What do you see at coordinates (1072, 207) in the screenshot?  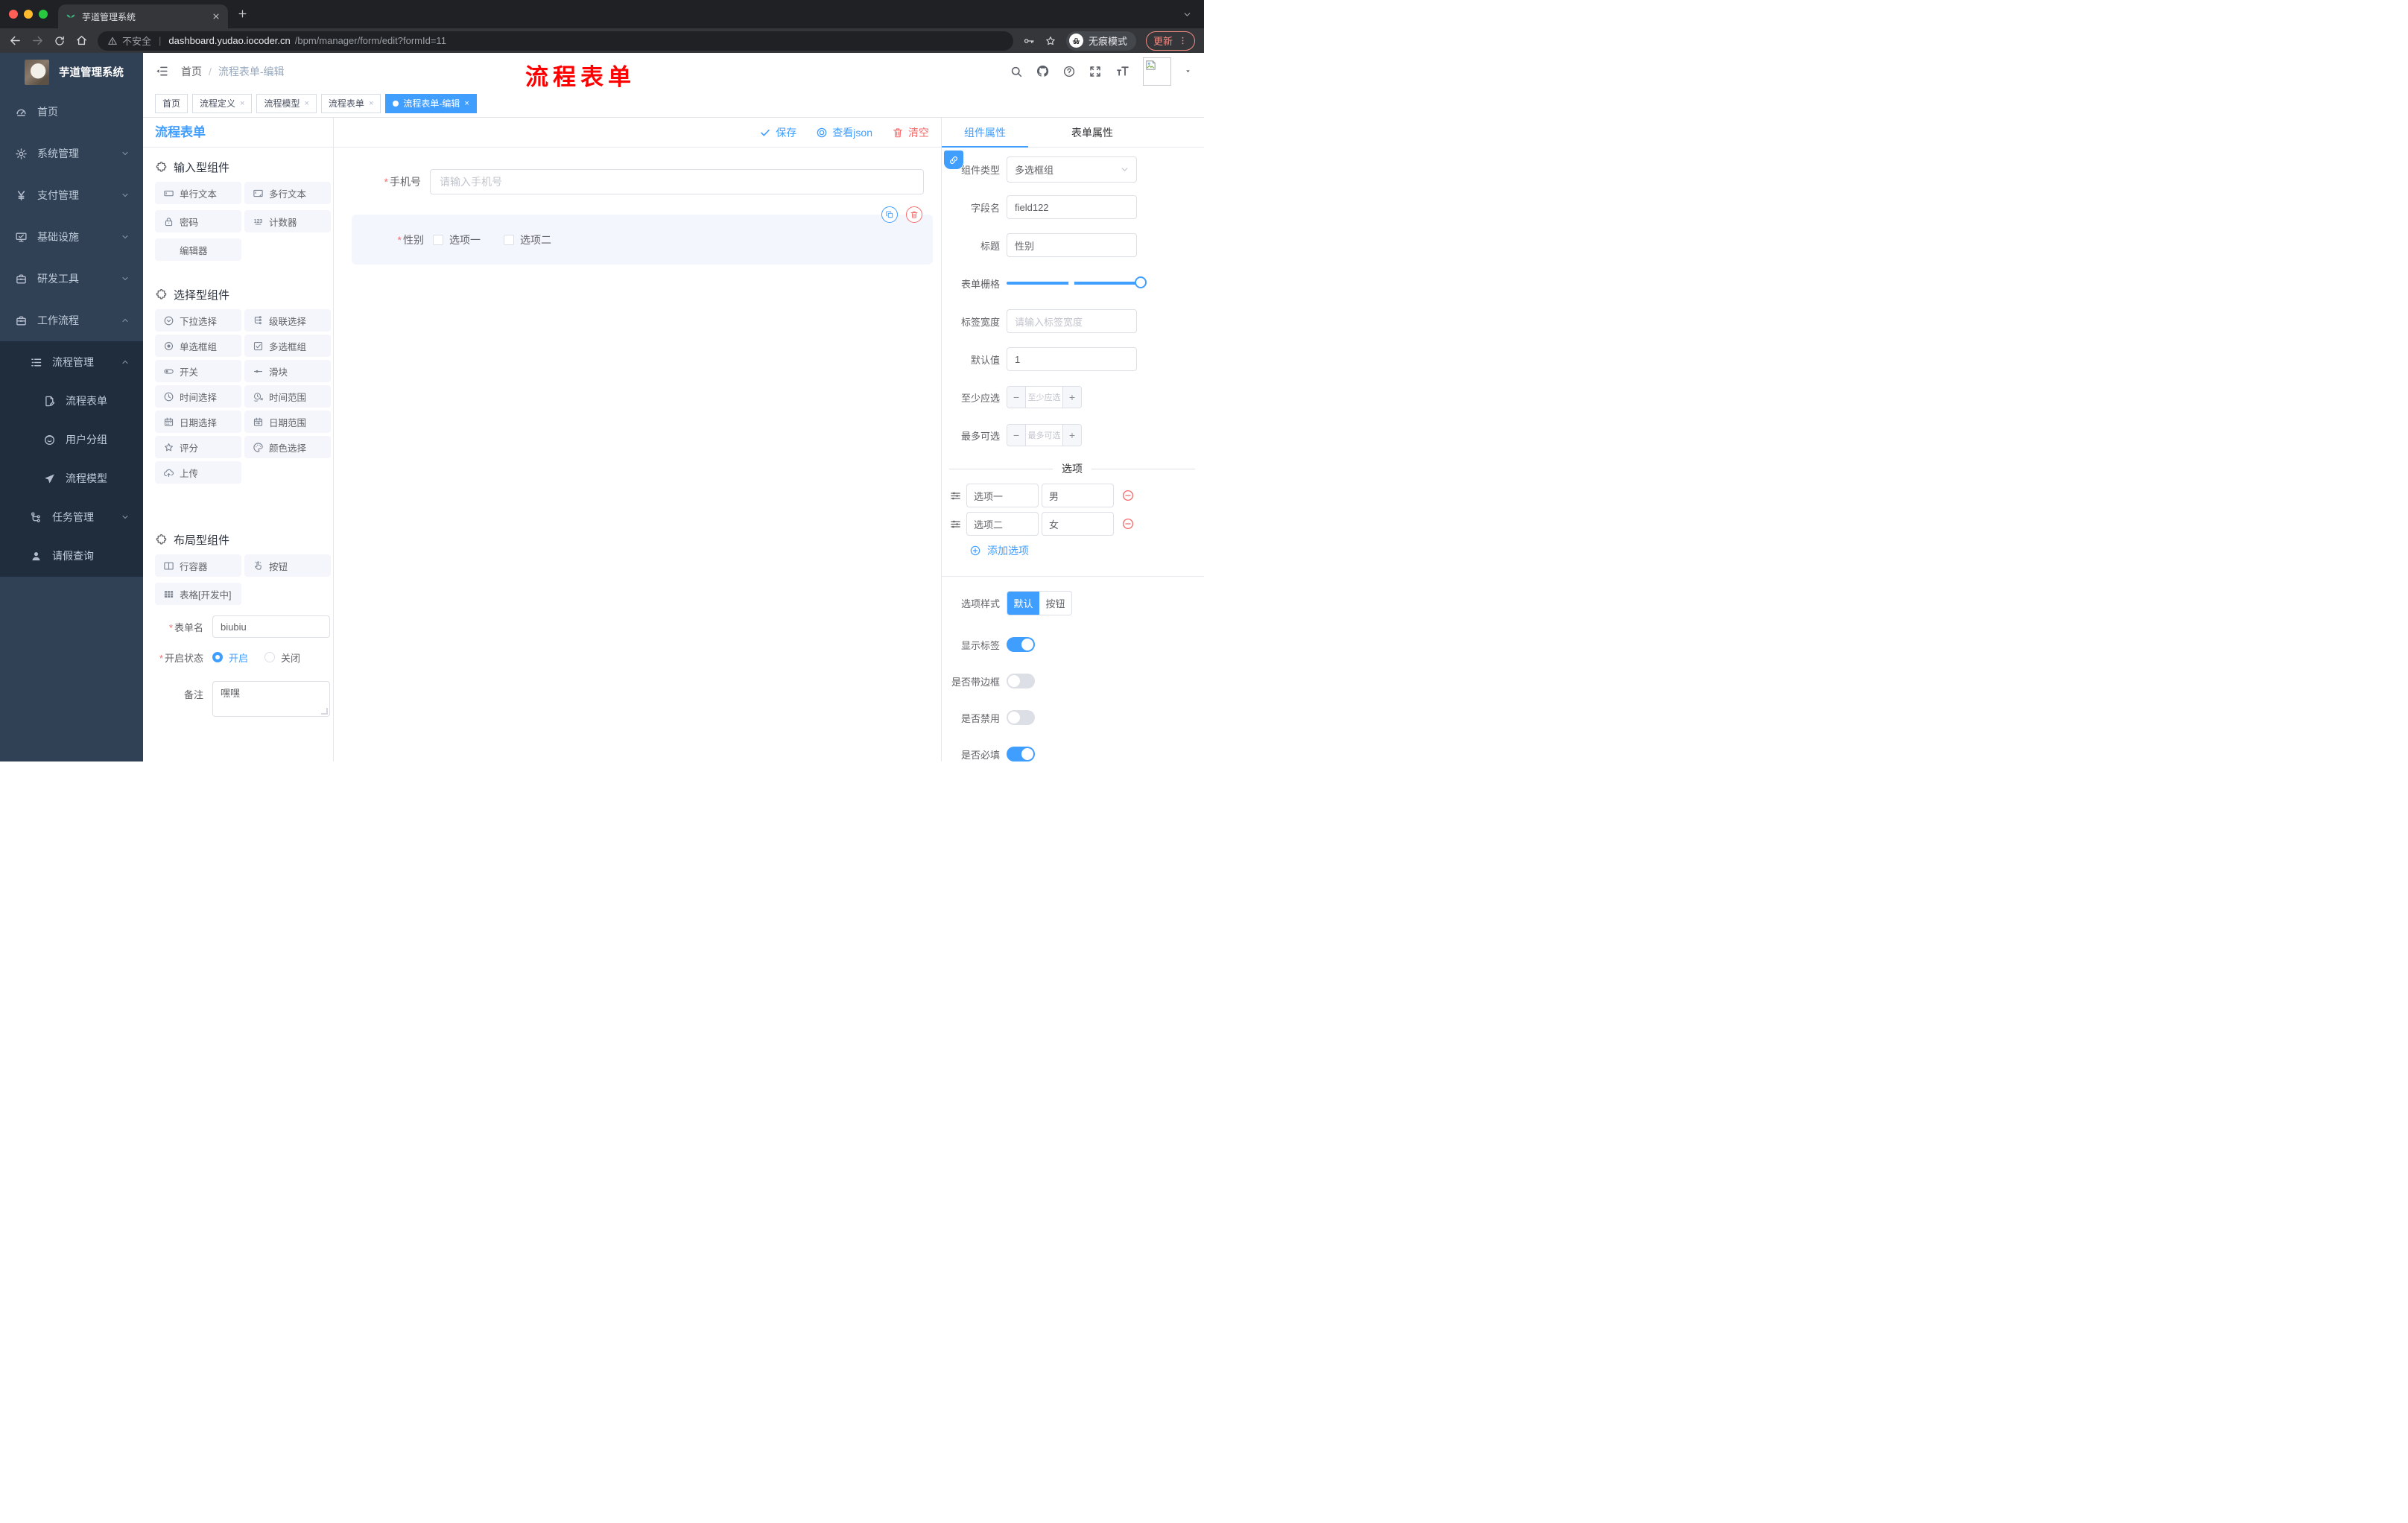 I see `field-name-input: field122` at bounding box center [1072, 207].